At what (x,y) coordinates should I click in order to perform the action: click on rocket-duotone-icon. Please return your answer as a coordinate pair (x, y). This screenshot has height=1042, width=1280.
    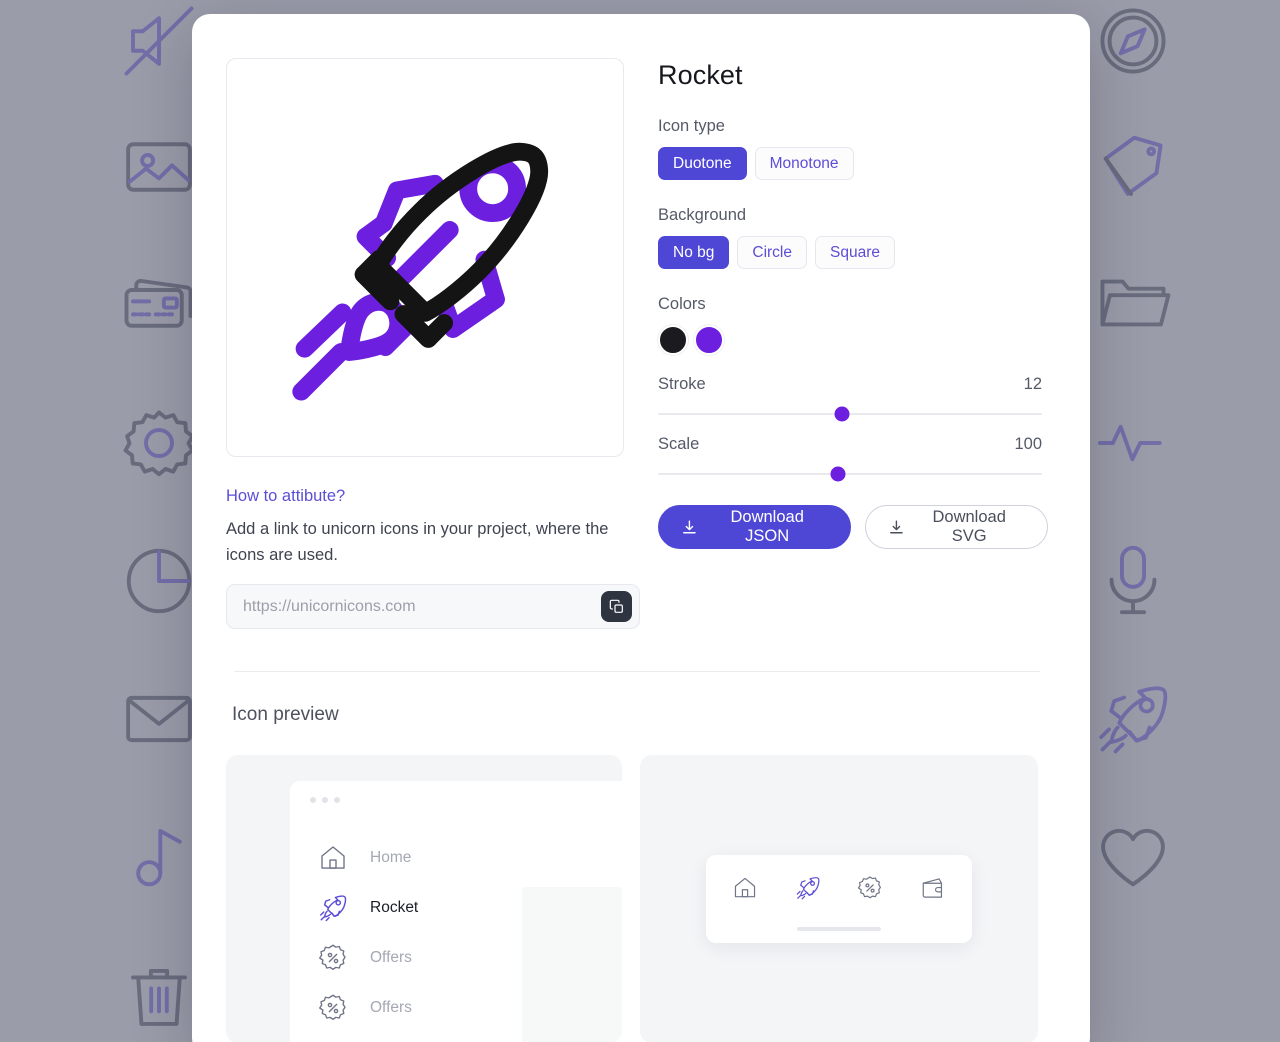
    Looking at the image, I should click on (420, 271).